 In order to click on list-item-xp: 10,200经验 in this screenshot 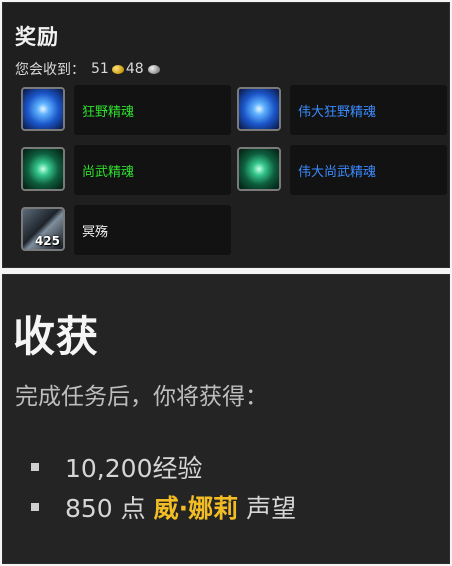, I will do `click(163, 467)`.